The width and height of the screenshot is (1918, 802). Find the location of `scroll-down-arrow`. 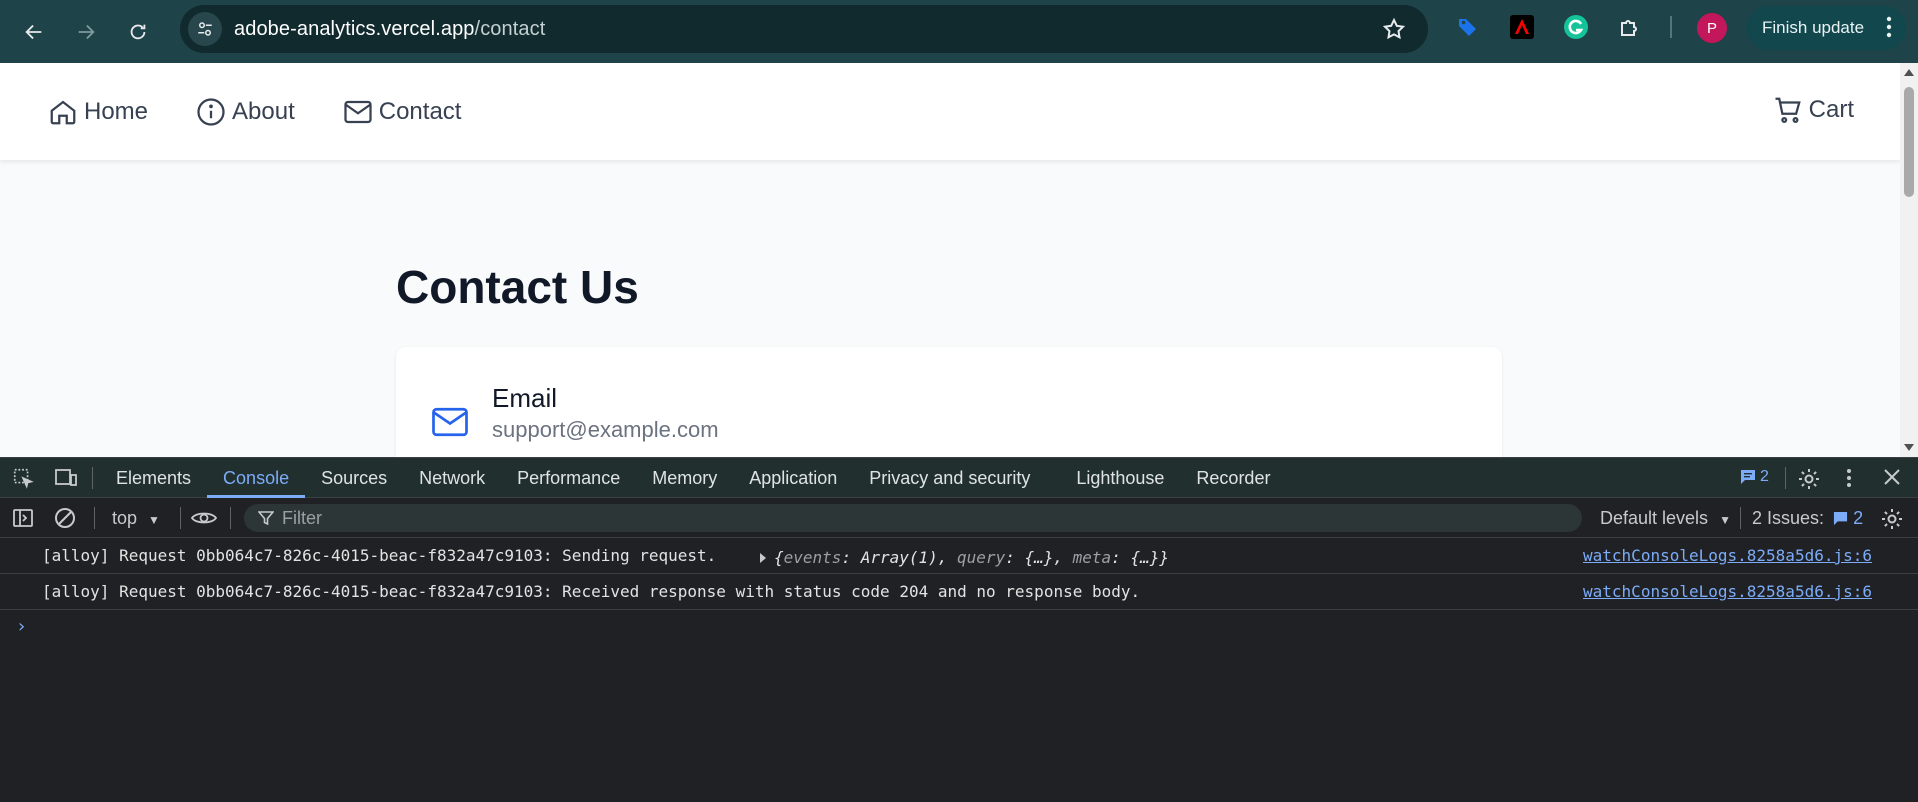

scroll-down-arrow is located at coordinates (1909, 447).